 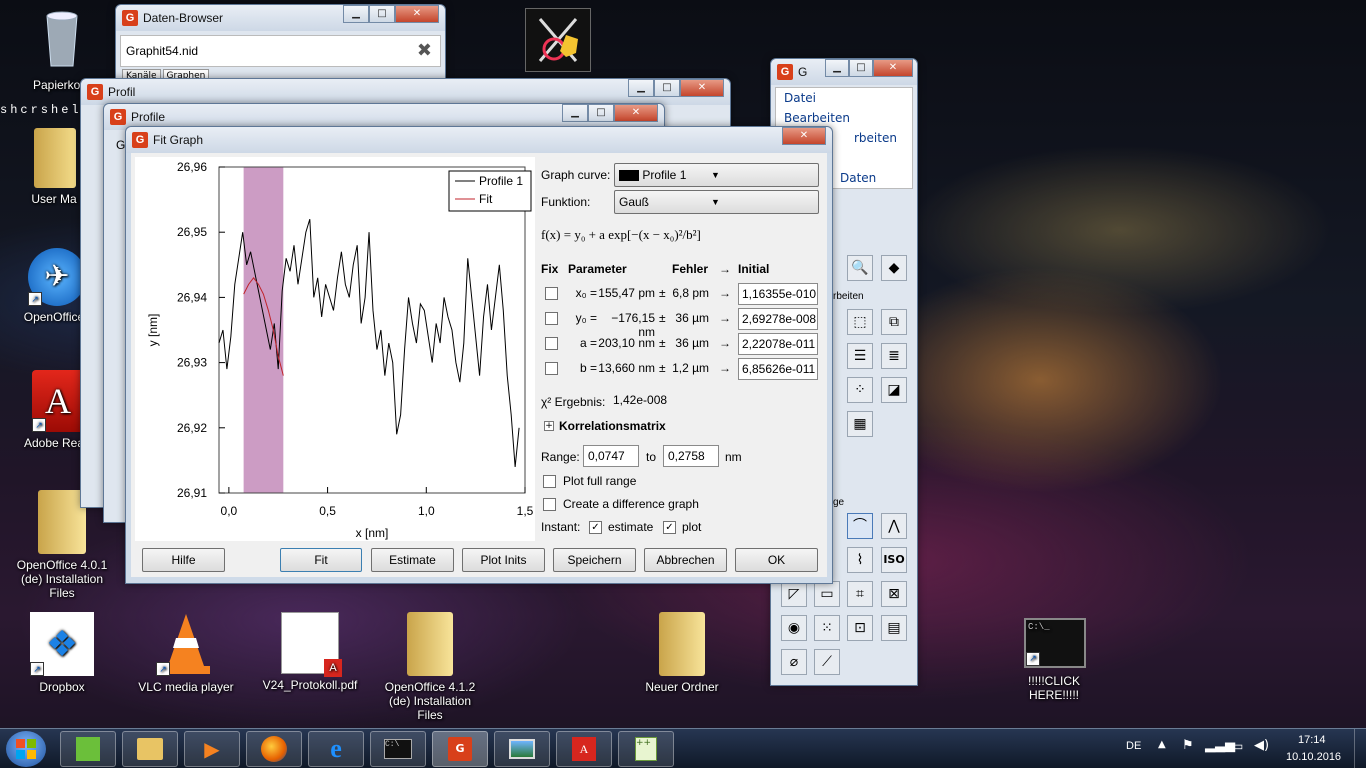 I want to click on menu-bearbeiten: Bearbeiten, so click(x=844, y=118).